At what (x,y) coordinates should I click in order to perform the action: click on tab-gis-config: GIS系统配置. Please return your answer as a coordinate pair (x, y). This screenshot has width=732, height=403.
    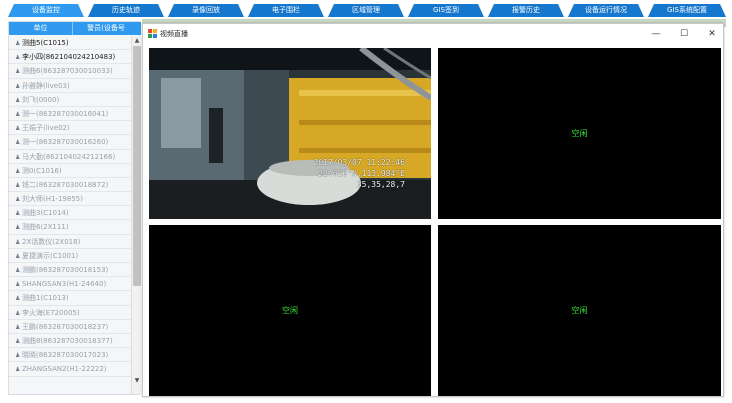
    Looking at the image, I should click on (687, 10).